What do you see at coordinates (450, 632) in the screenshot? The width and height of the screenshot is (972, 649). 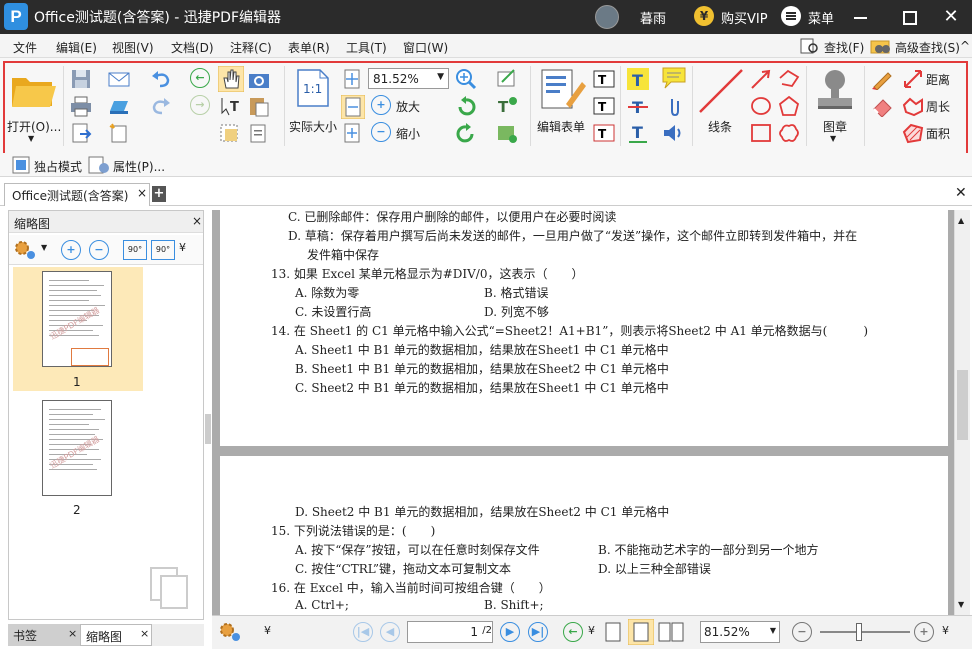 I see `page-number-input: 1 /2` at bounding box center [450, 632].